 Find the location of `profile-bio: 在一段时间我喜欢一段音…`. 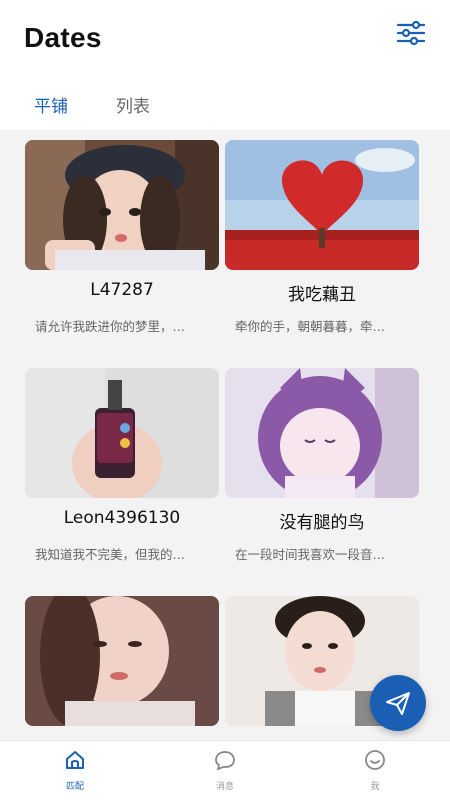

profile-bio: 在一段时间我喜欢一段音… is located at coordinates (310, 554).